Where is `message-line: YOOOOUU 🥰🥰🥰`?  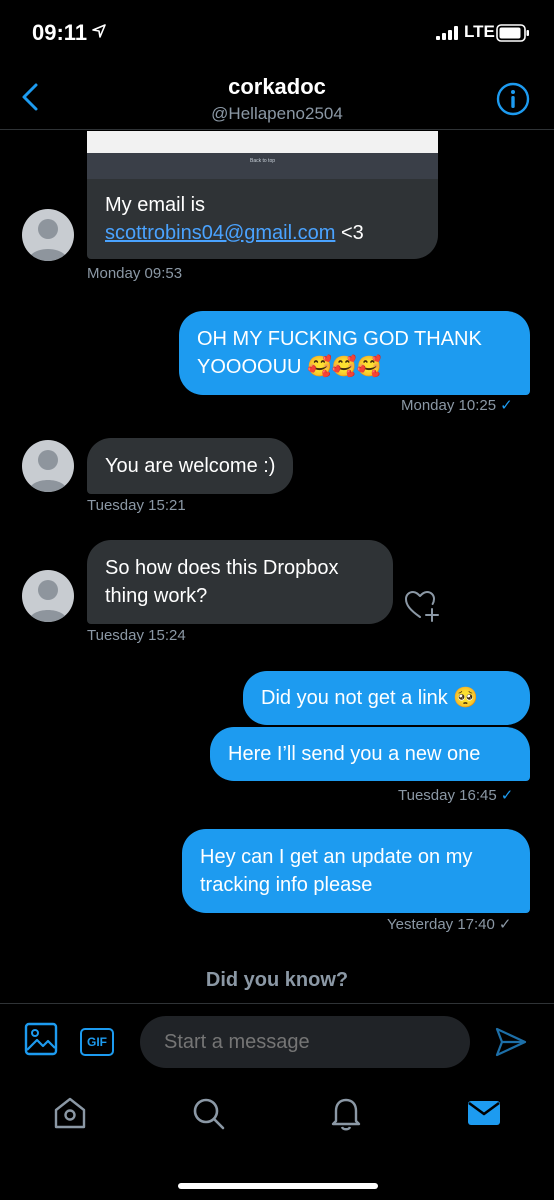
message-line: YOOOOUU 🥰🥰🥰 is located at coordinates (289, 367).